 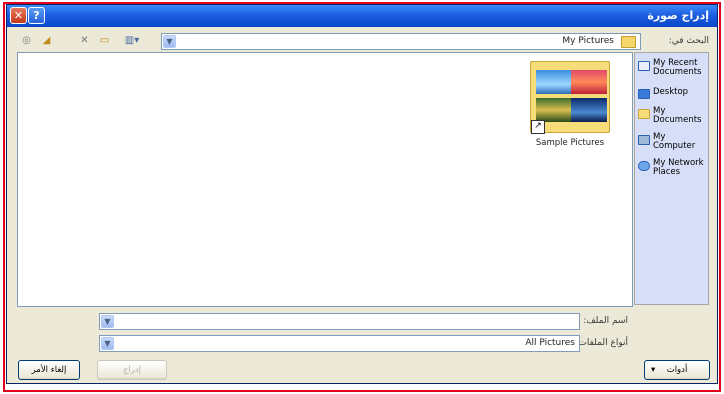 I want to click on file-type-value: All Pictures, so click(x=550, y=343).